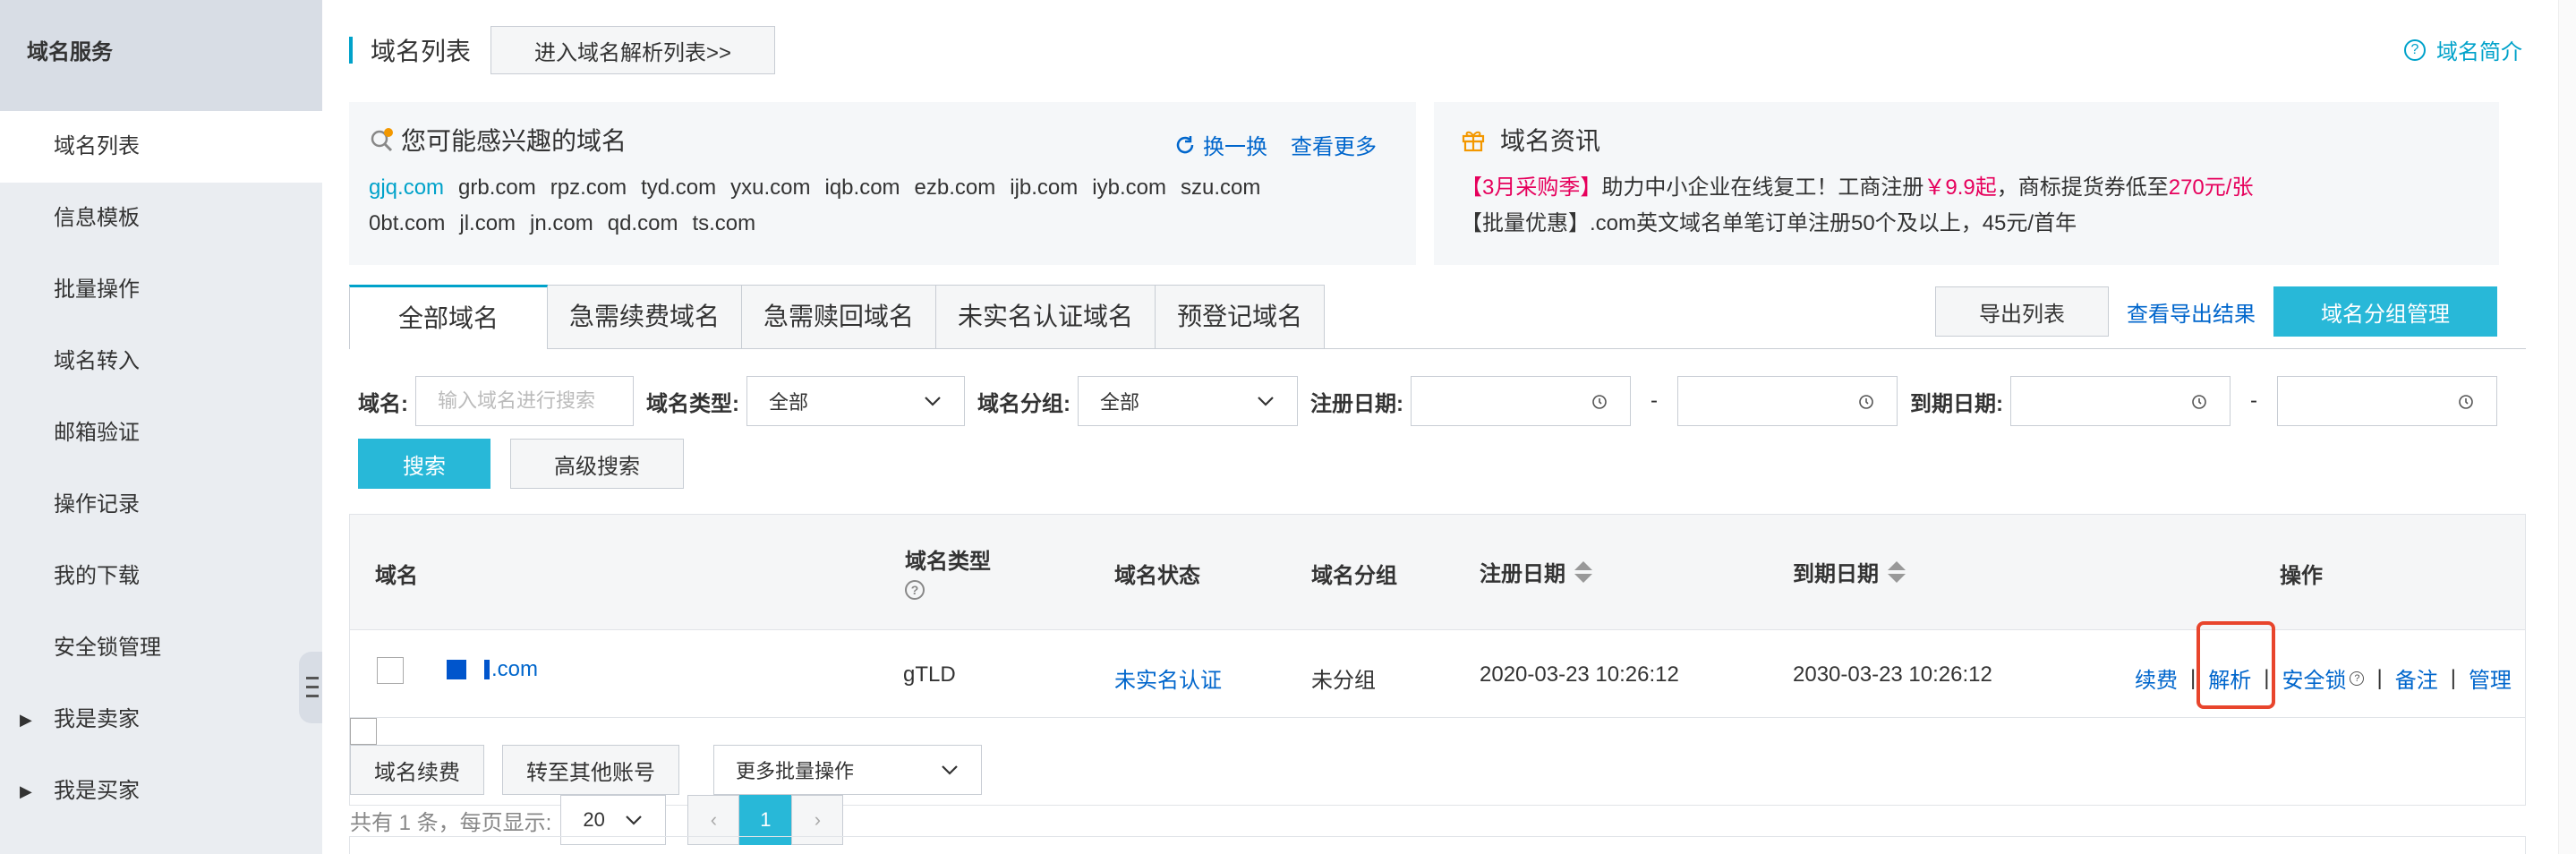  What do you see at coordinates (97, 576) in the screenshot?
I see `sidebar-item-label: 我的下载` at bounding box center [97, 576].